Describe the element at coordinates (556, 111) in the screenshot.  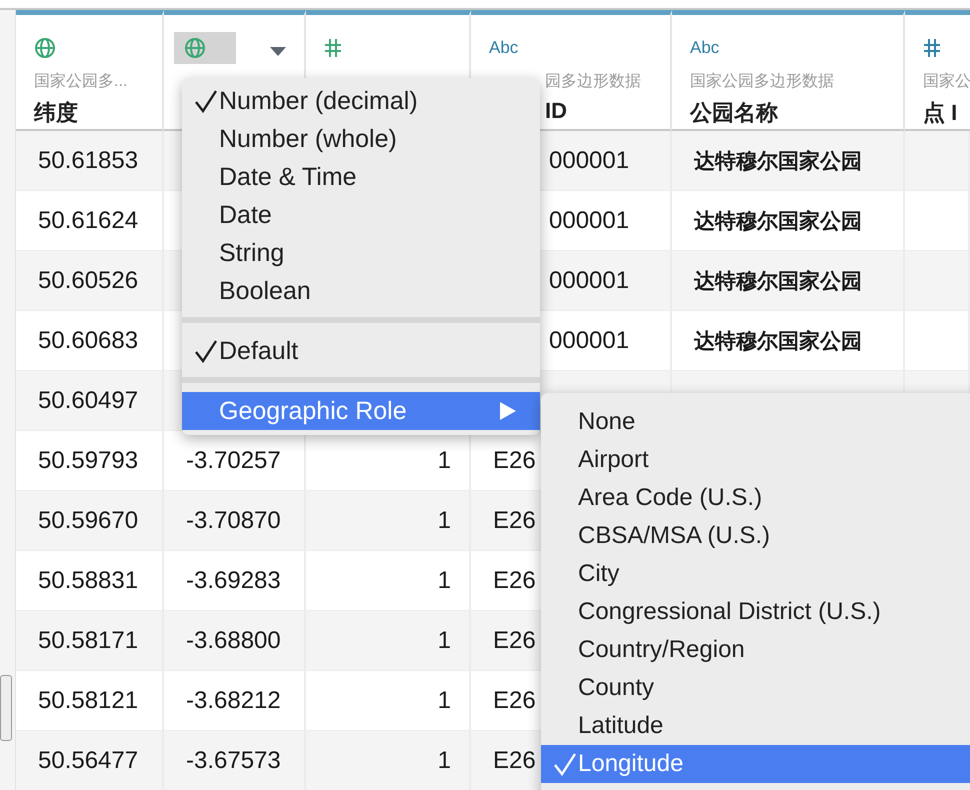
I see `field-name: ID` at that location.